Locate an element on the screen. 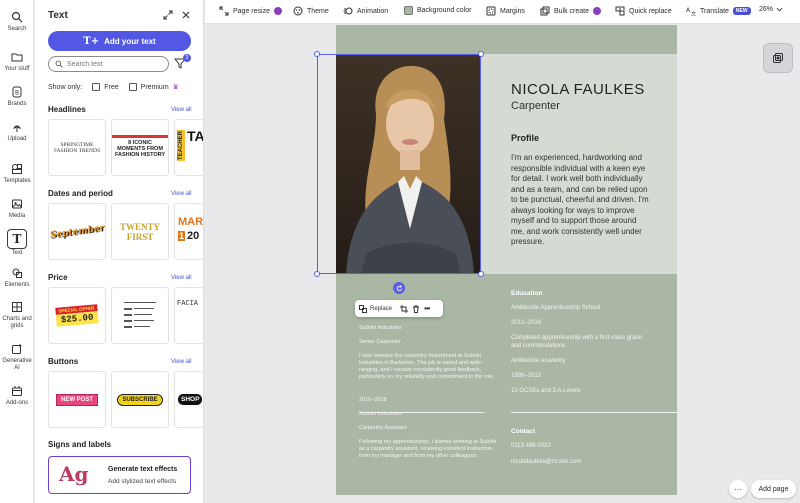 Image resolution: width=800 pixels, height=503 pixels. expand-icon is located at coordinates (168, 15).